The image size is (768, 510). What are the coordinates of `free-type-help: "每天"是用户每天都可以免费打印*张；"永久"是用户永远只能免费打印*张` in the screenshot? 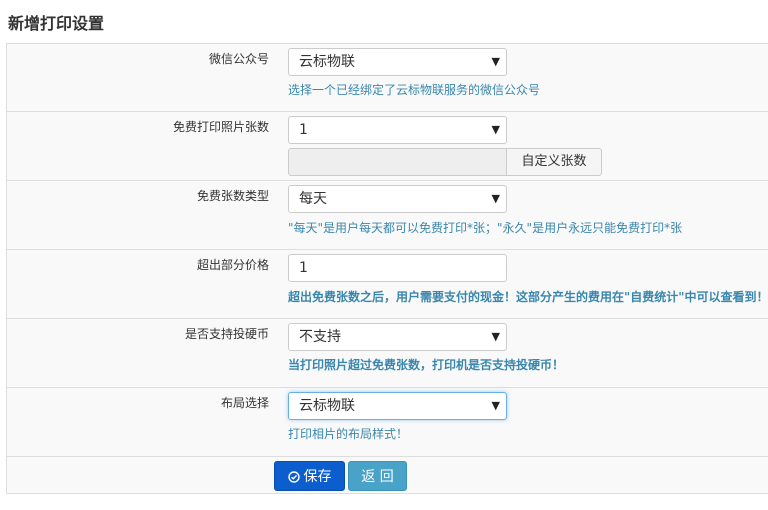 It's located at (485, 228).